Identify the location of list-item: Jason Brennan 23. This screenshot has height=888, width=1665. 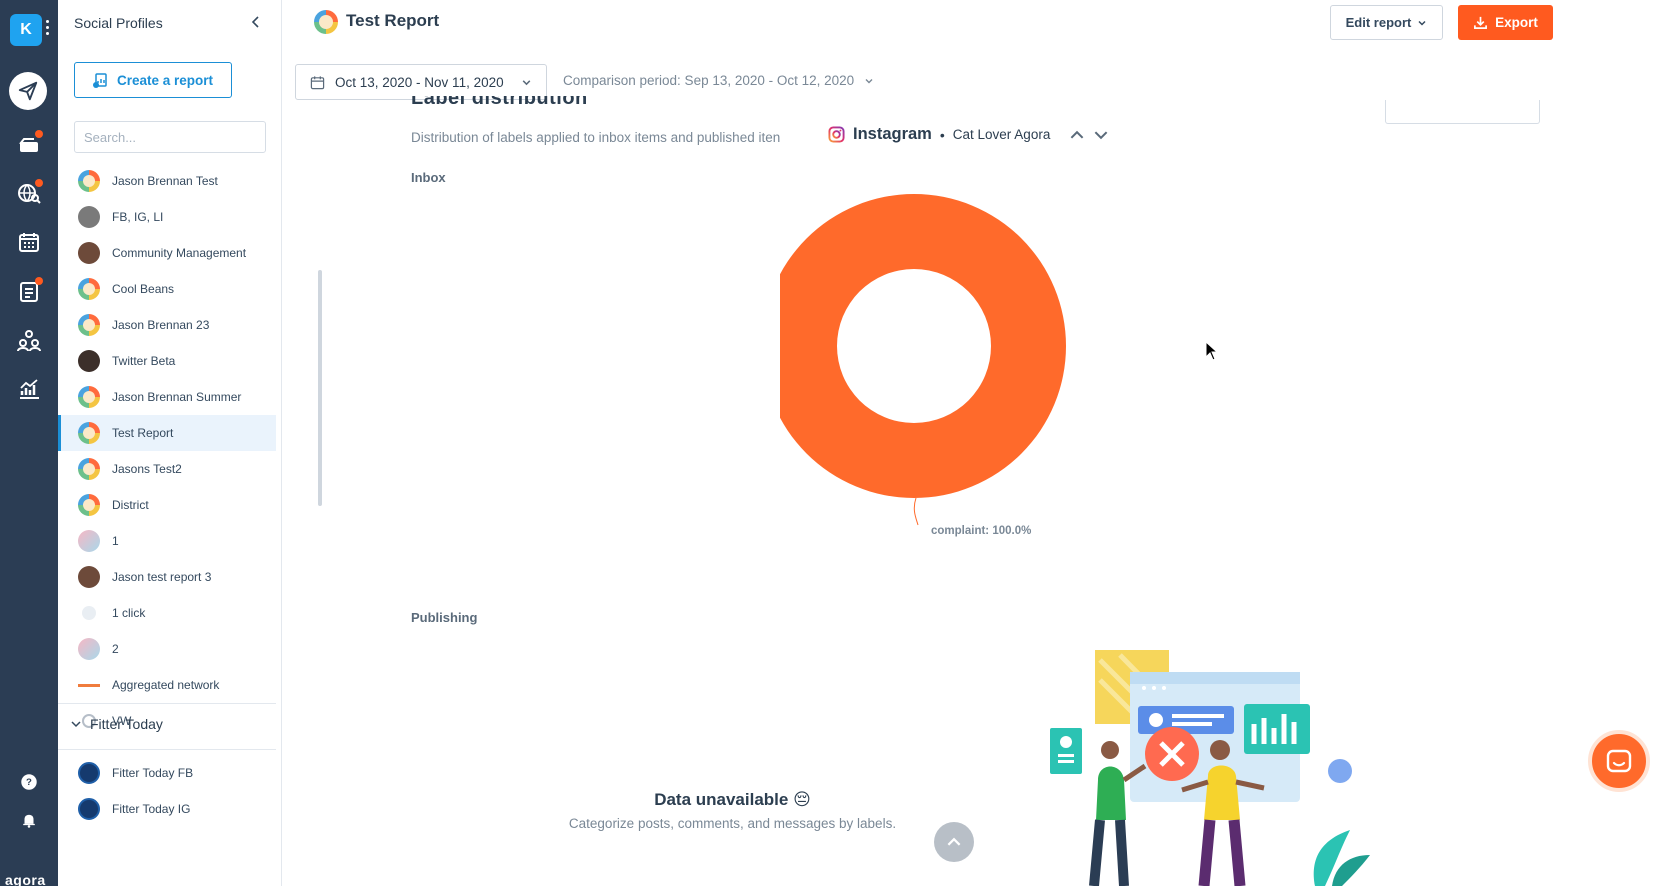
(167, 325).